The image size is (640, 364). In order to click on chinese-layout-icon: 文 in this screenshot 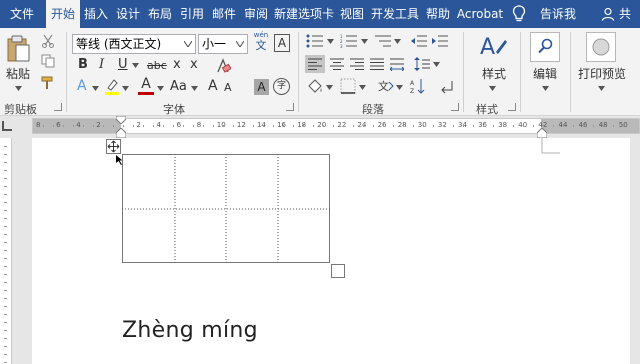, I will do `click(386, 86)`.